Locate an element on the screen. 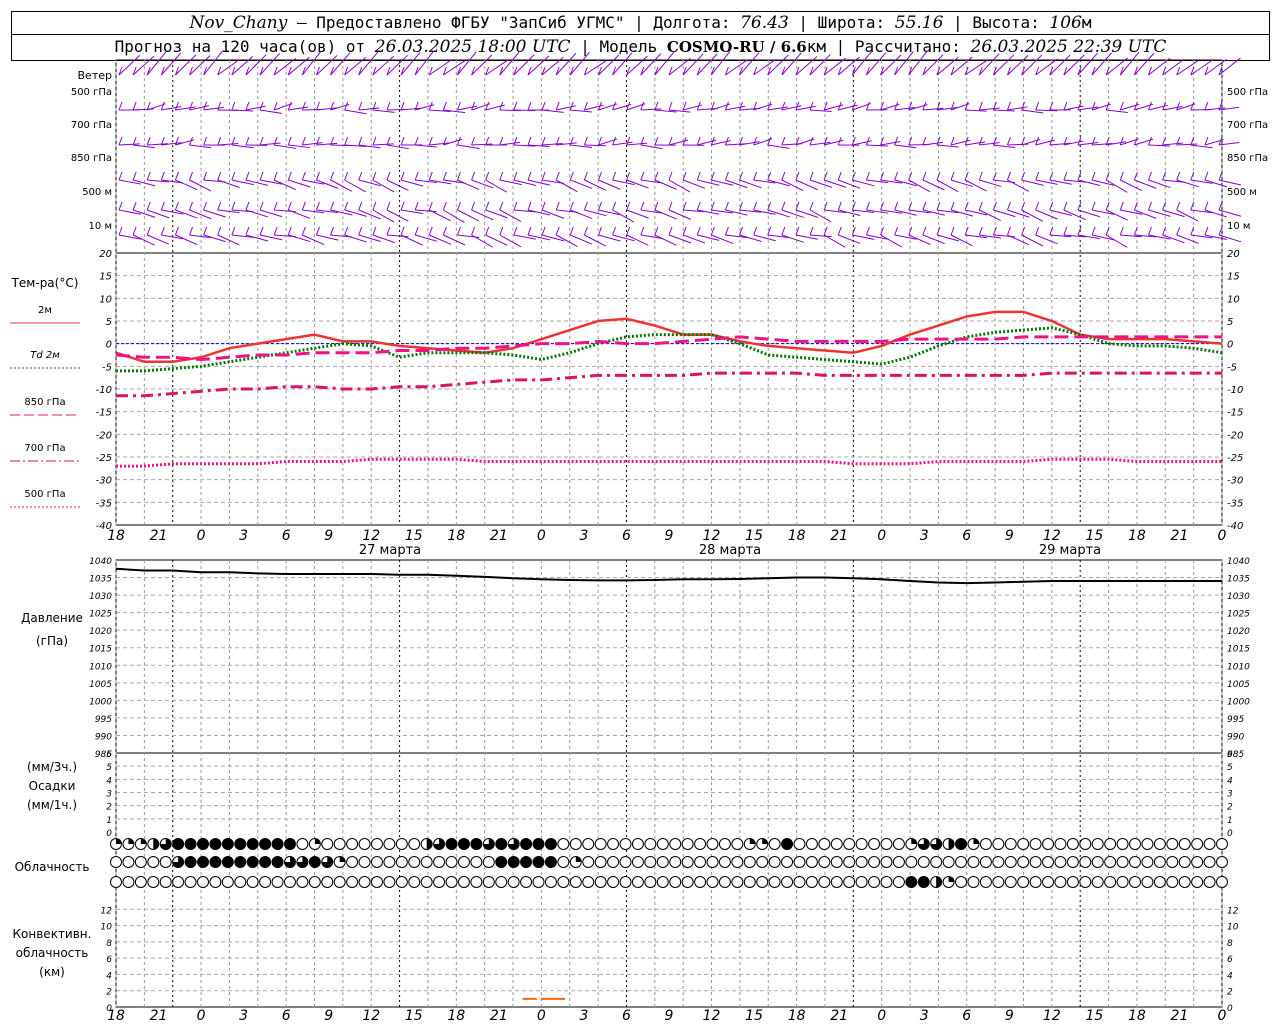 This screenshot has height=1024, width=1280. temp-tick-left: 20 is located at coordinates (105, 254).